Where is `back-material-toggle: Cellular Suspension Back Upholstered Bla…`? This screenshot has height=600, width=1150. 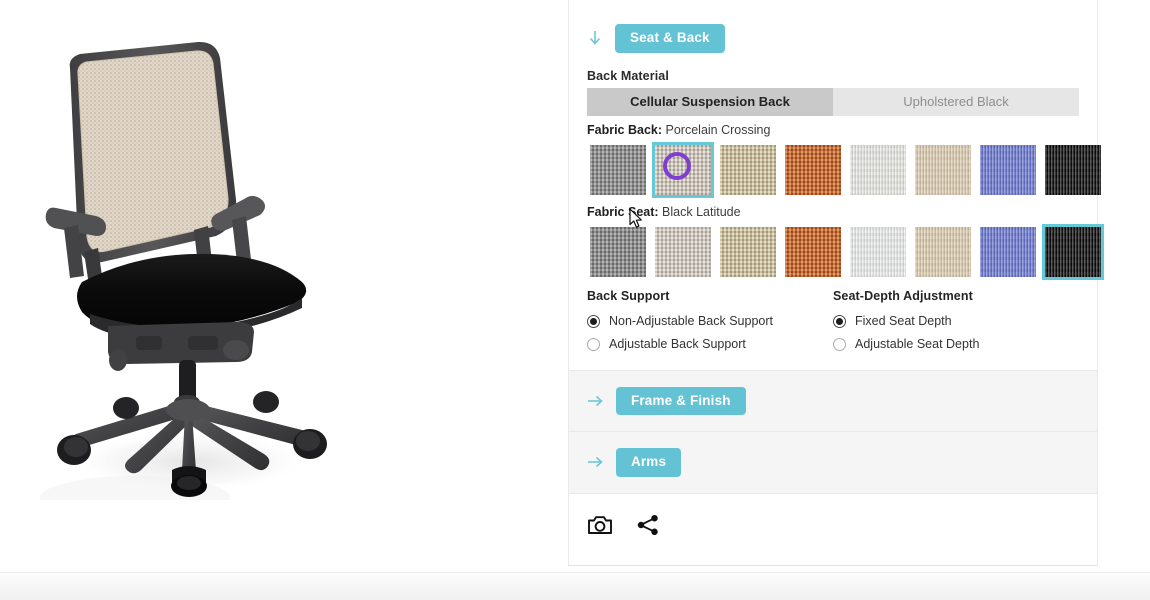
back-material-toggle: Cellular Suspension Back Upholstered Bla… is located at coordinates (833, 101).